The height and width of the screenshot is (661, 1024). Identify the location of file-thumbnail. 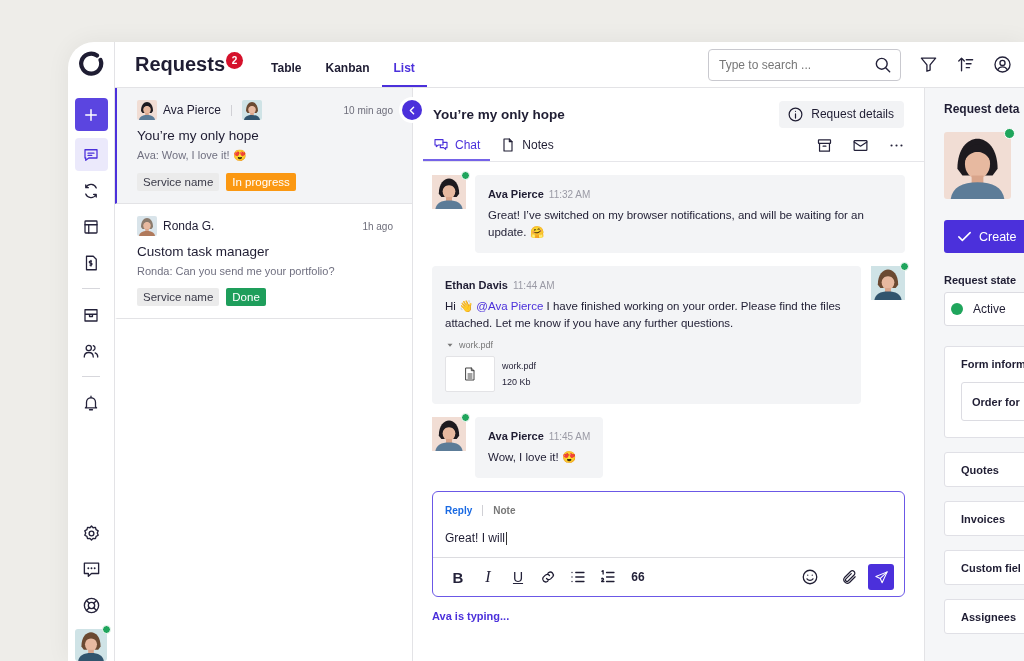
(470, 374).